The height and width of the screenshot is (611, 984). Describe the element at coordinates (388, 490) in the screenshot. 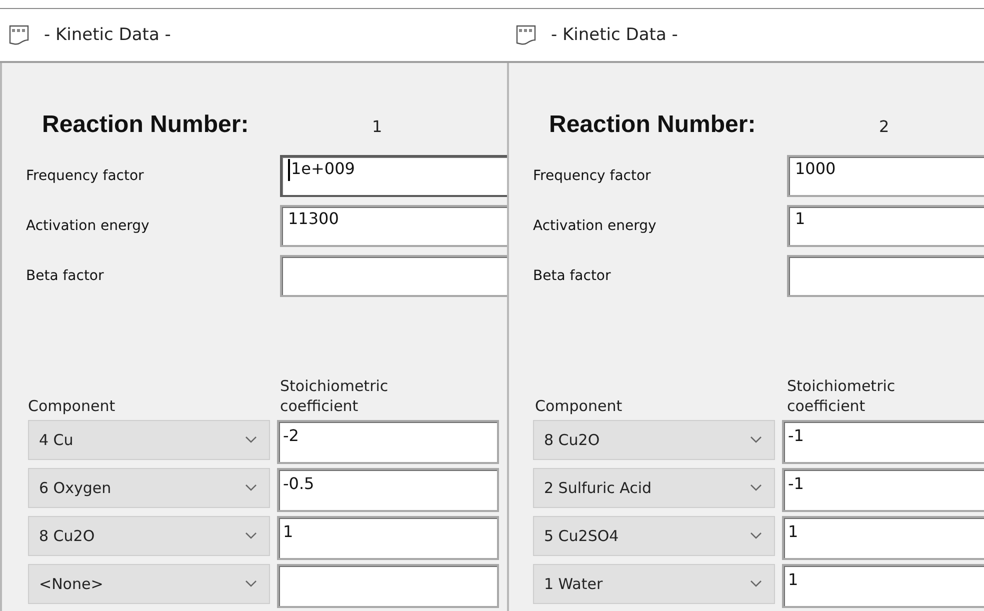

I see `input-field: -0.5` at that location.